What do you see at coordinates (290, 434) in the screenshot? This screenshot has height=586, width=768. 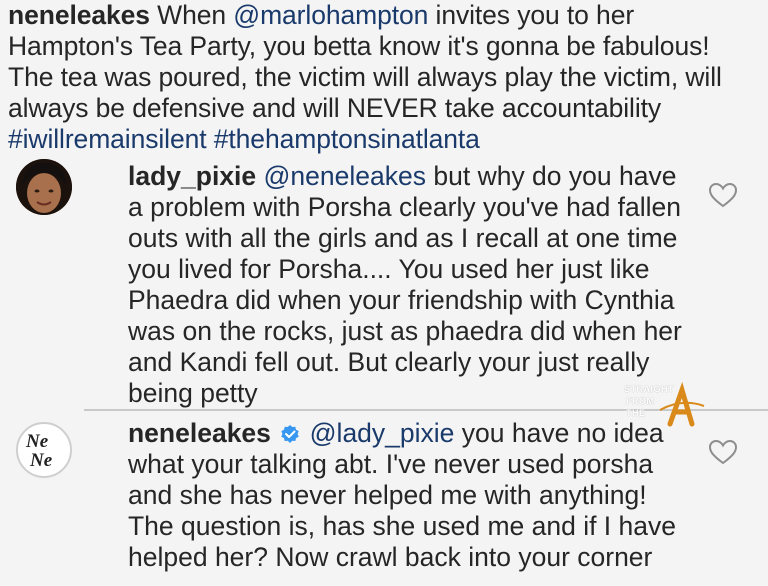 I see `verified-badge-icon` at bounding box center [290, 434].